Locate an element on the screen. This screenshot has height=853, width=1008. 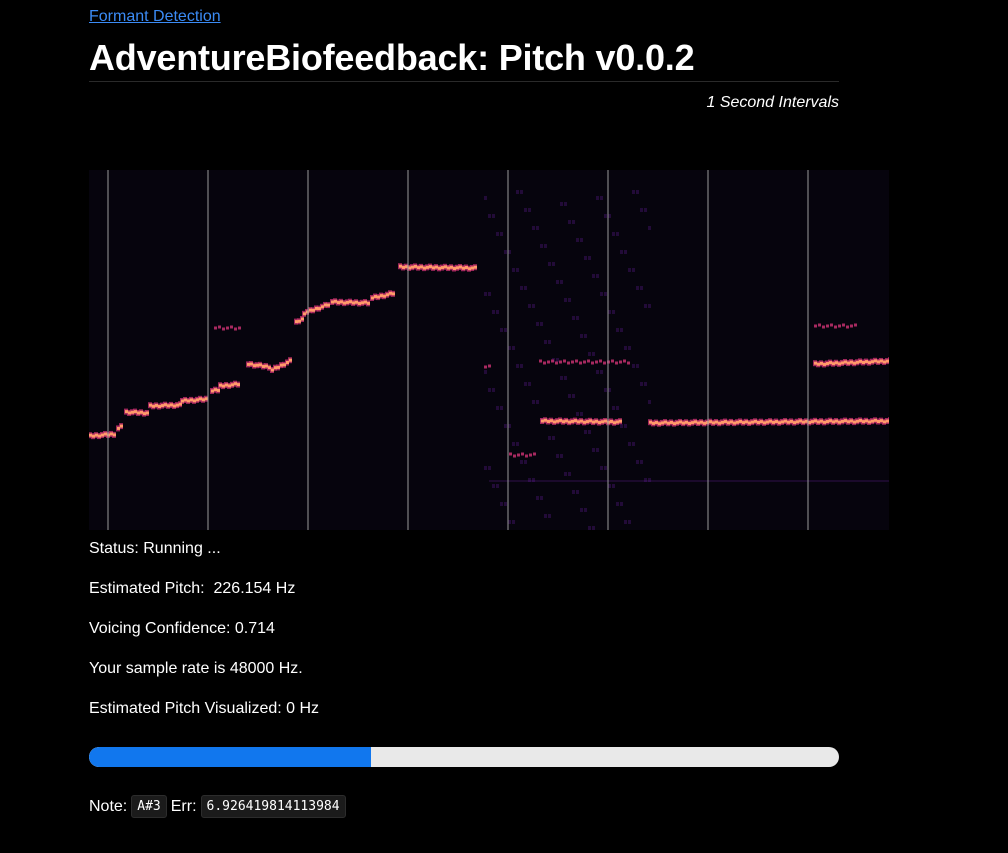
note-value: A#3 is located at coordinates (149, 806).